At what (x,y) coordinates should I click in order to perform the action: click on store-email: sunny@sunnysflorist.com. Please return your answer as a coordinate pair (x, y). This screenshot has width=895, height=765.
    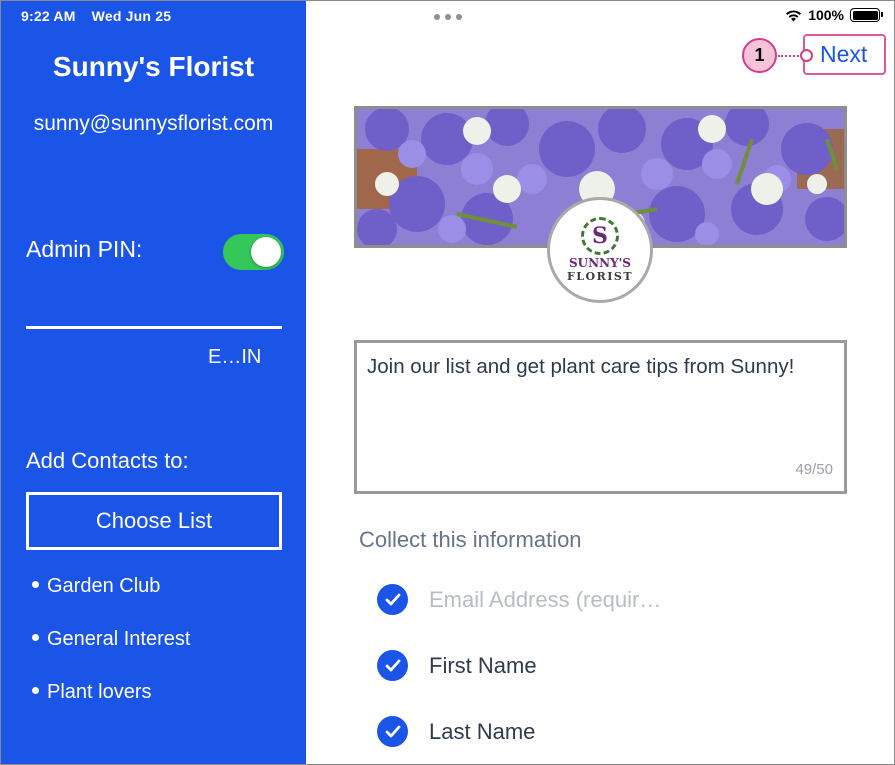
    Looking at the image, I should click on (153, 123).